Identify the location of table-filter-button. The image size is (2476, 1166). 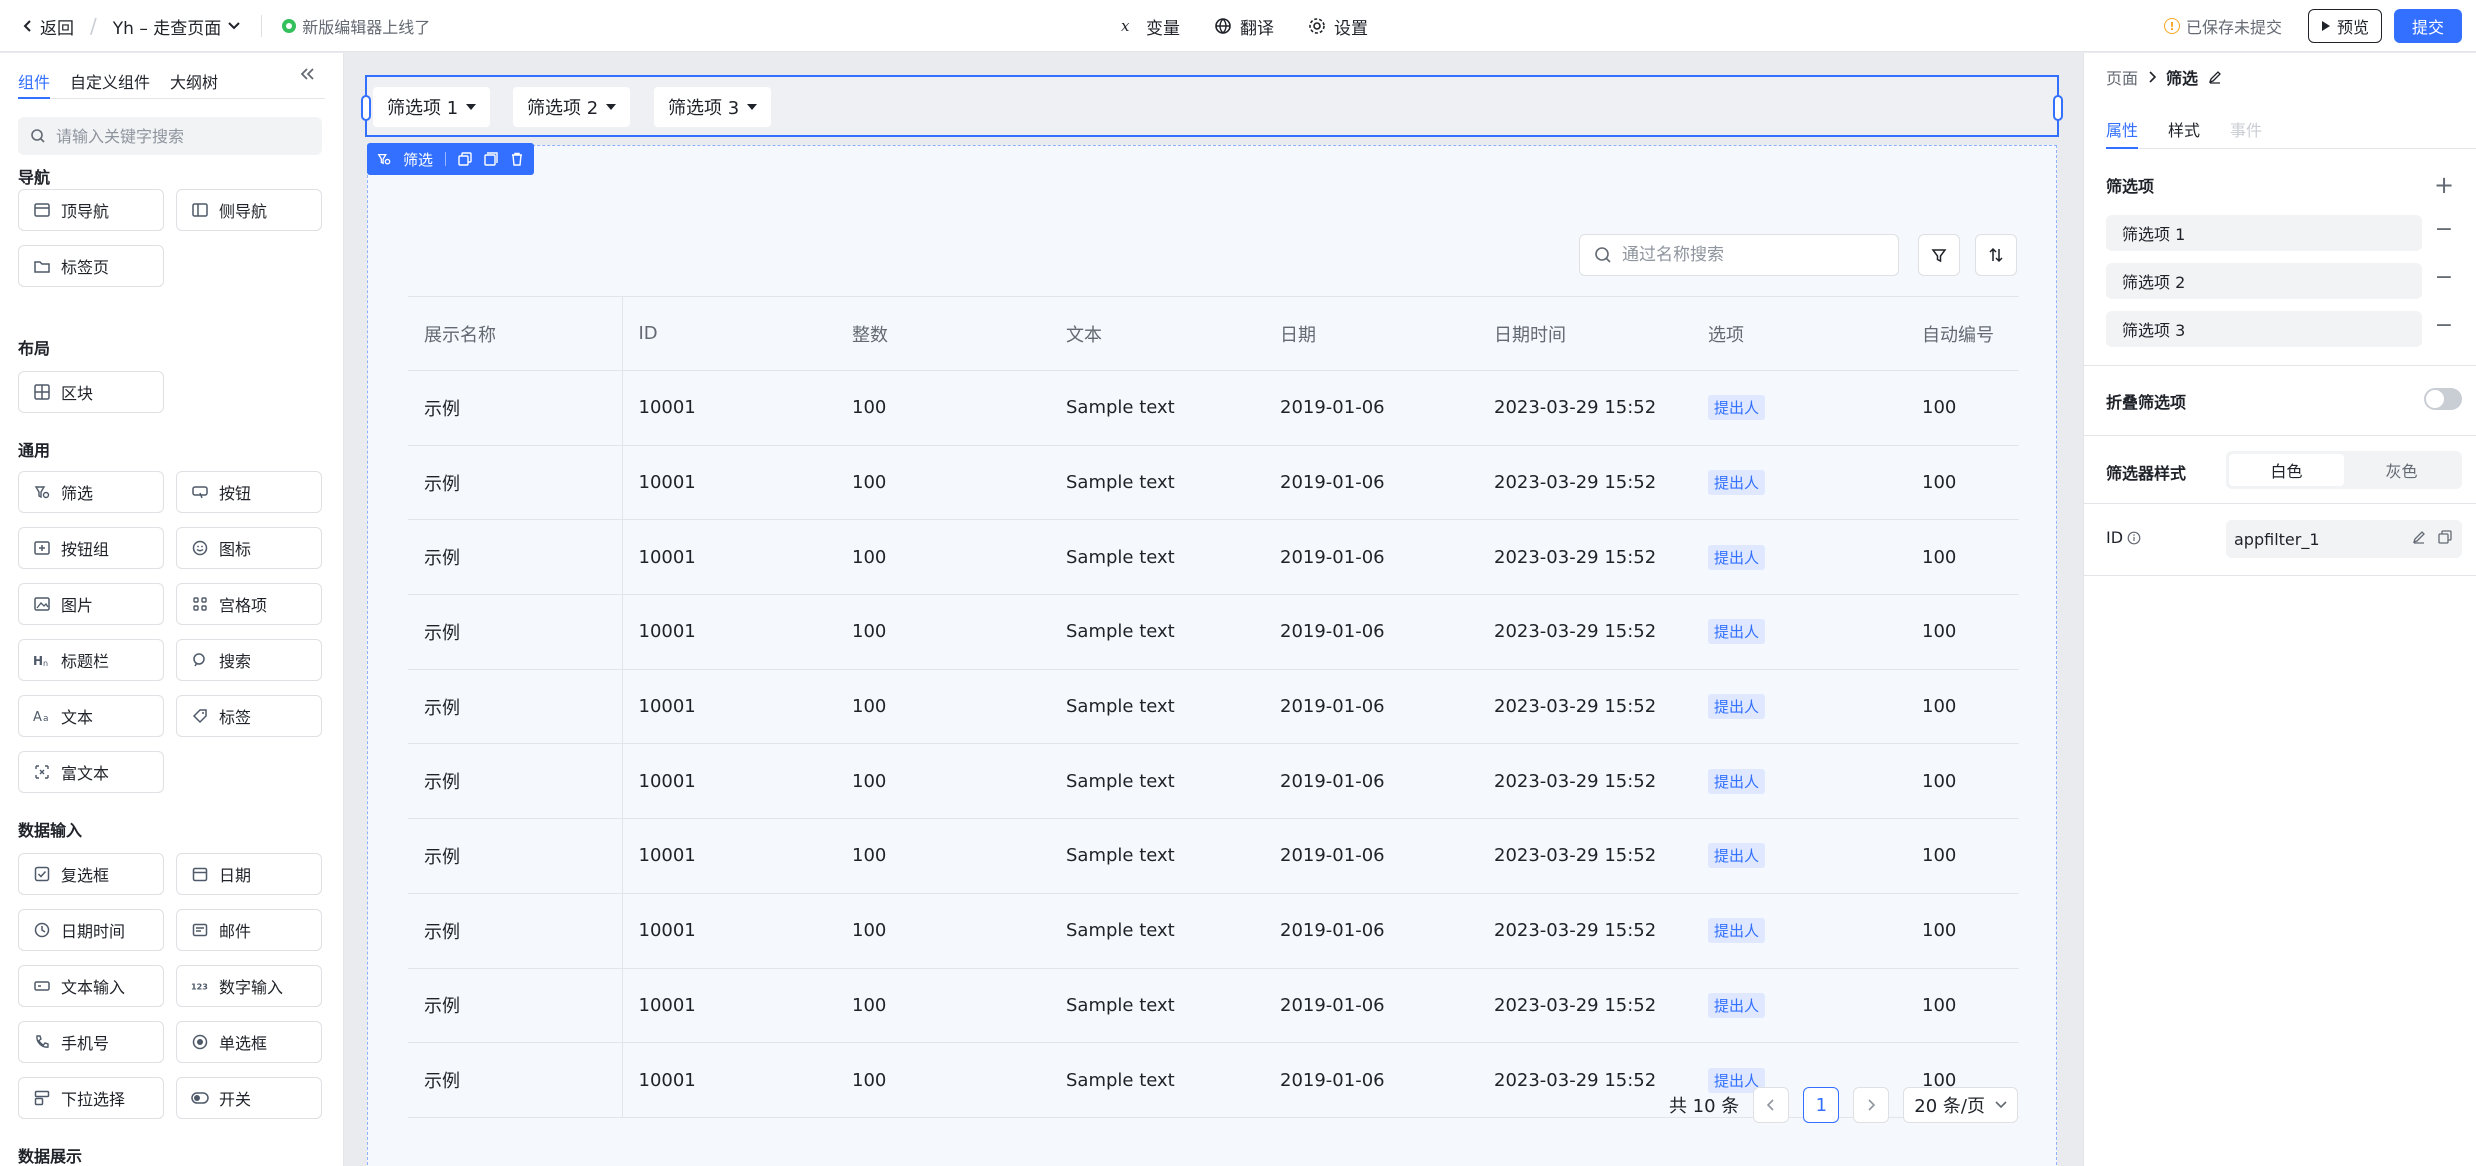
(1939, 255).